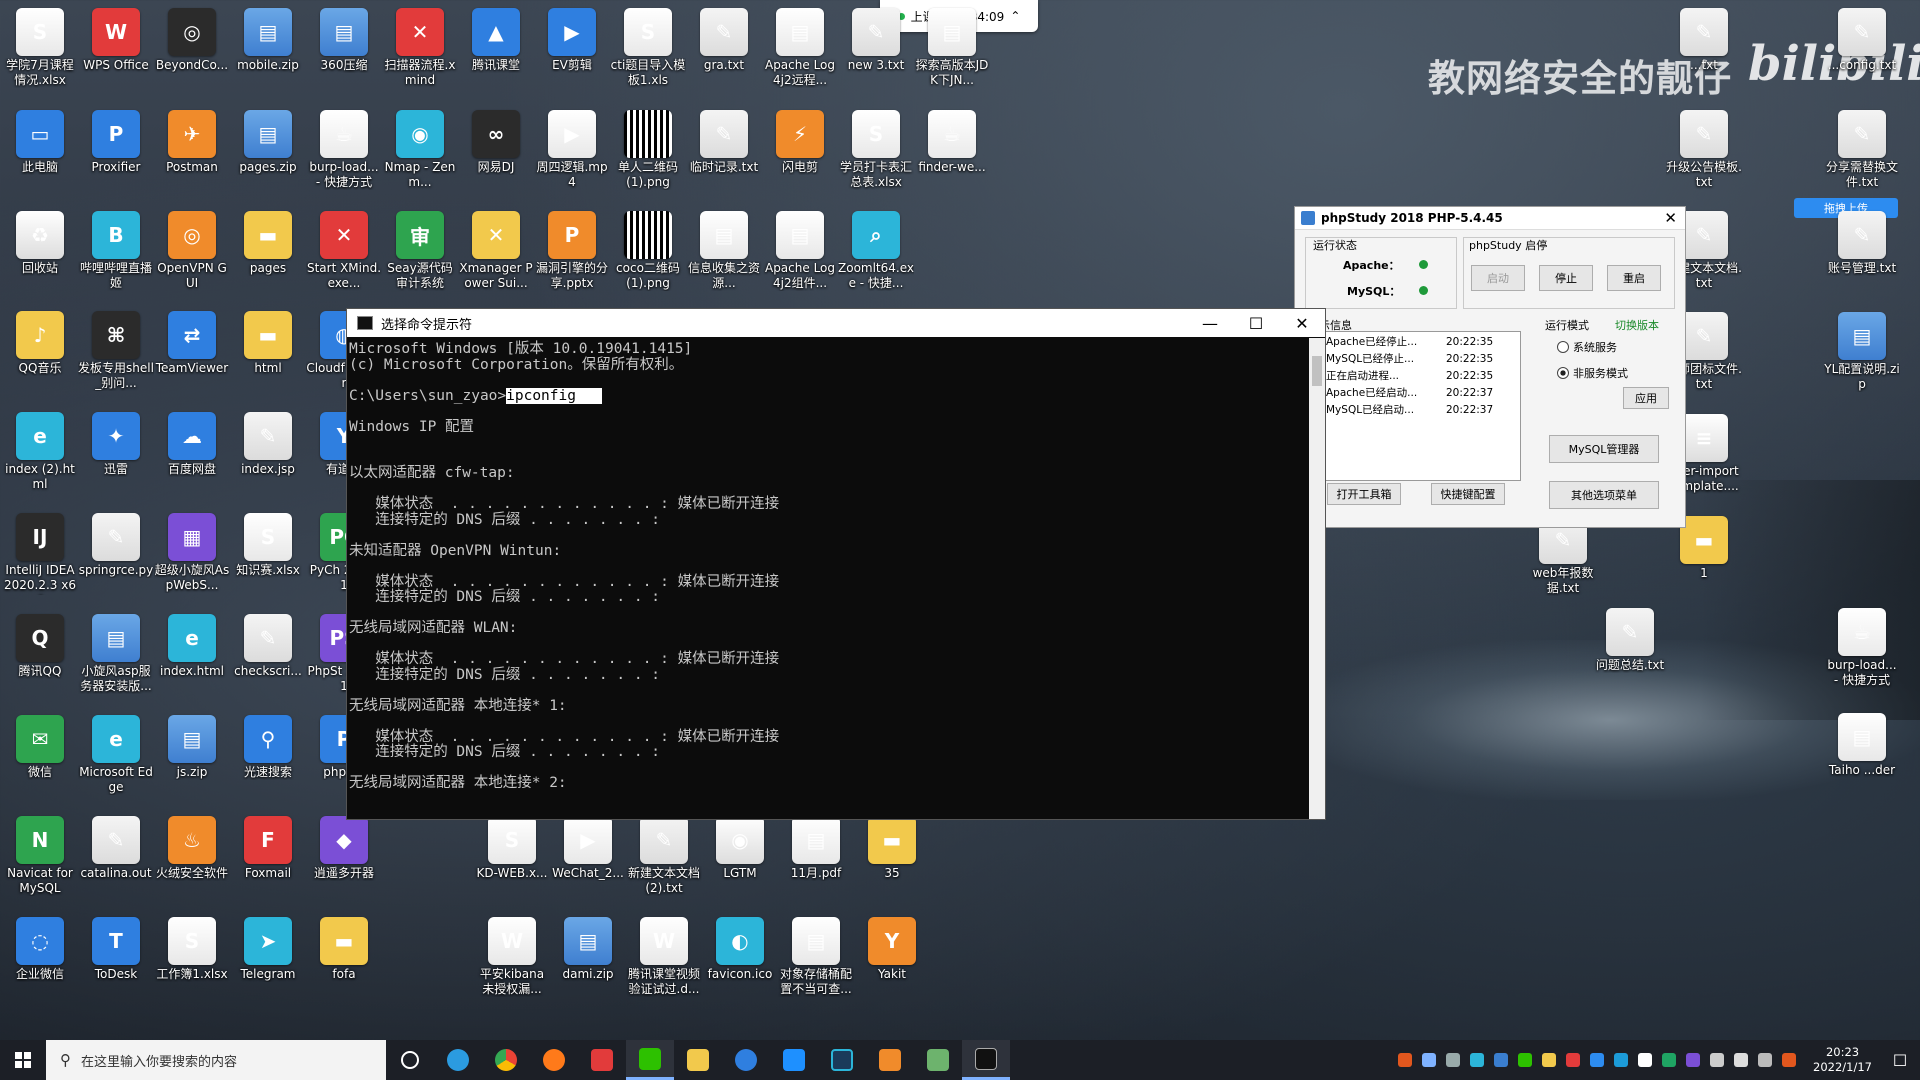 This screenshot has height=1080, width=1920. Describe the element at coordinates (506, 1060) in the screenshot. I see `taskbar-app-chrome` at that location.